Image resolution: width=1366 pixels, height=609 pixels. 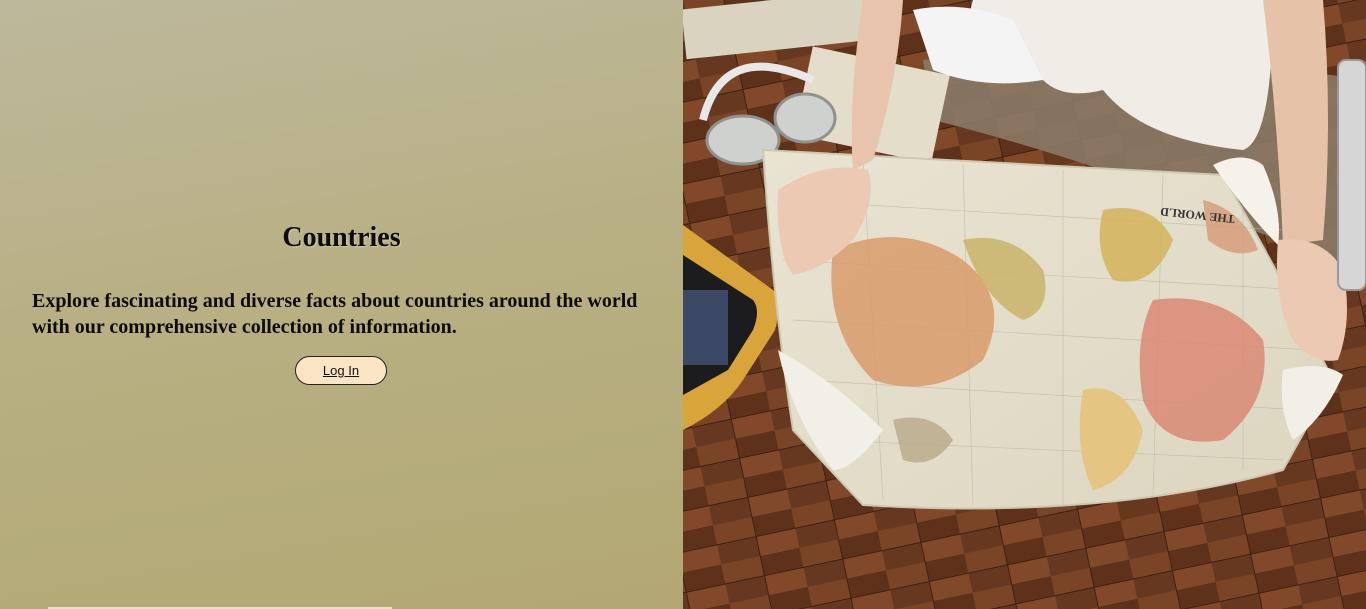 I want to click on login-button: Log In, so click(x=341, y=370).